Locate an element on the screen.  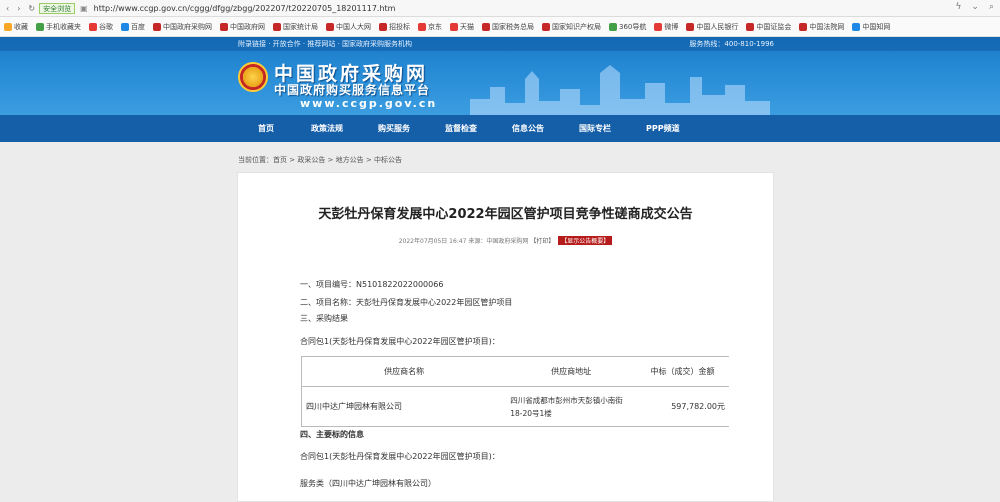
contract-package-1-items: 合同包1(天彭牡丹保育发展中心2022年园区管护项目)： is located at coordinates (400, 456).